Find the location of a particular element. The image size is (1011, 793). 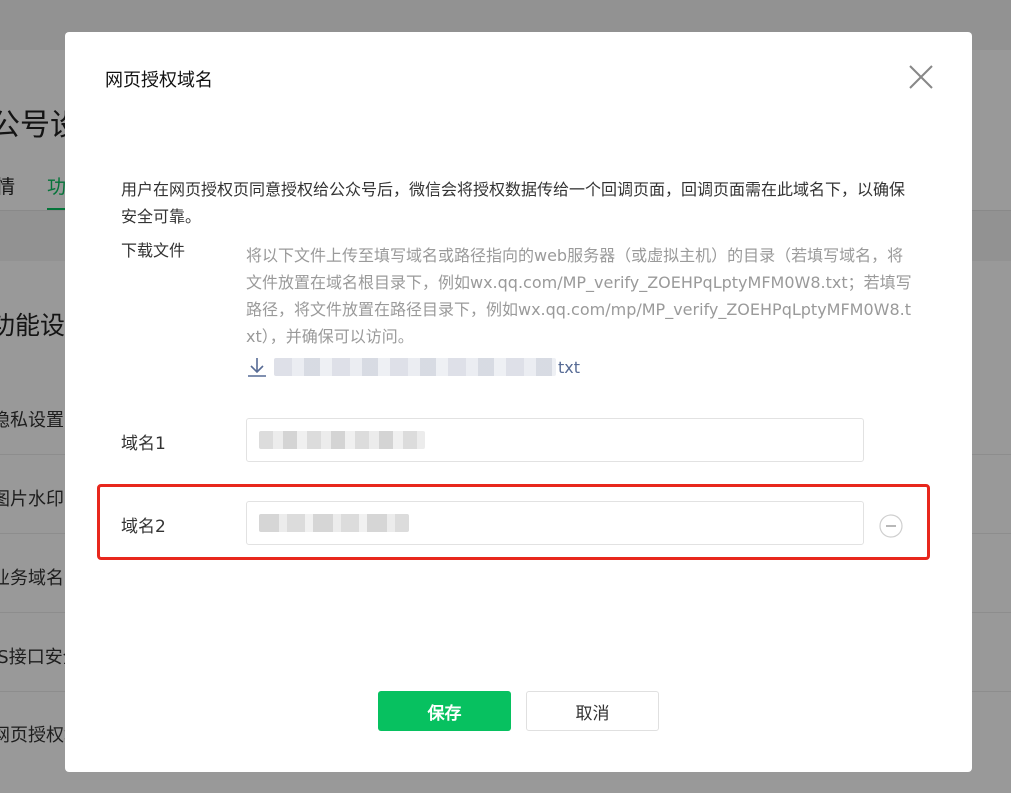

minus-circle-icon is located at coordinates (891, 526).